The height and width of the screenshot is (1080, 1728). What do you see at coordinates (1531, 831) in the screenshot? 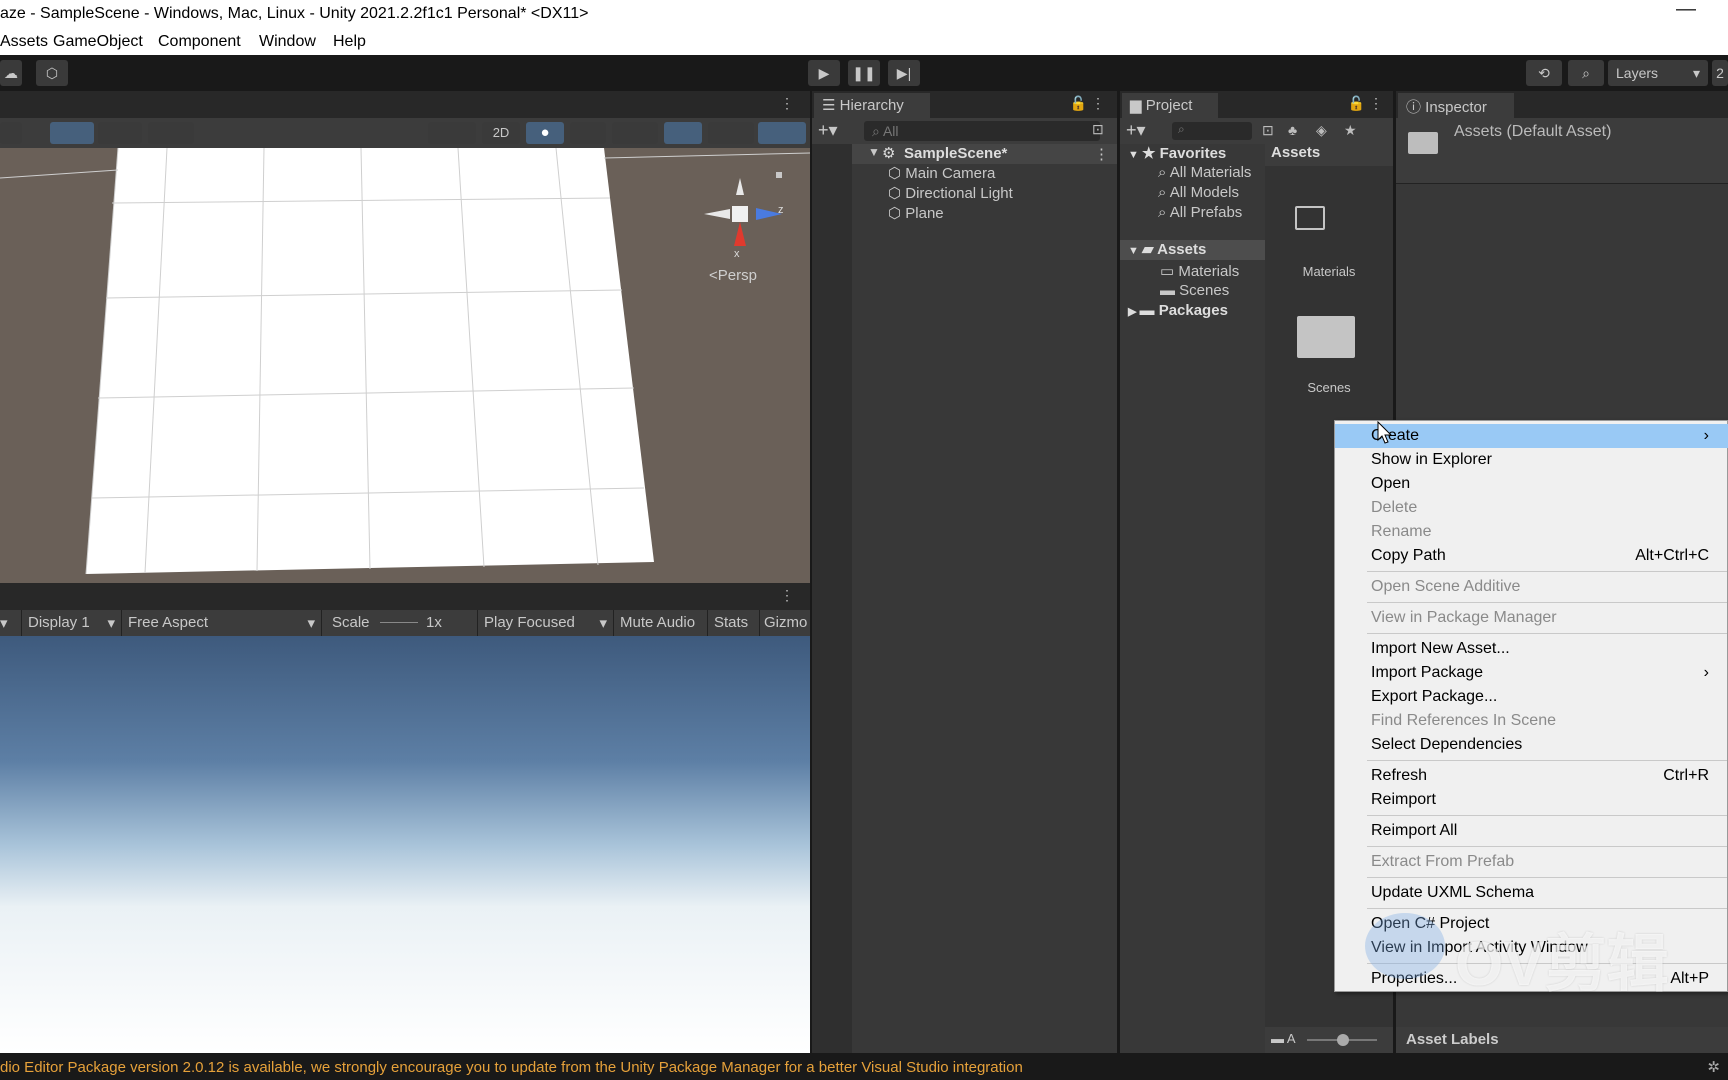
I see `menu-item-reimport-all: Reimport All` at bounding box center [1531, 831].